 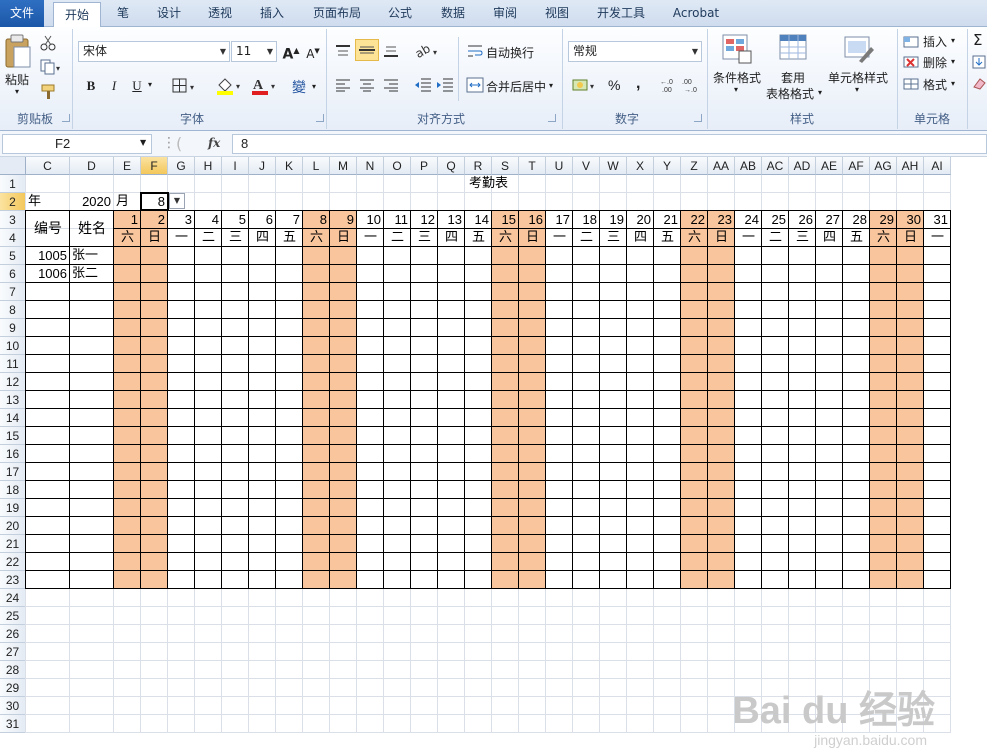 I want to click on wrap-text-button: 自动换行, so click(x=510, y=52).